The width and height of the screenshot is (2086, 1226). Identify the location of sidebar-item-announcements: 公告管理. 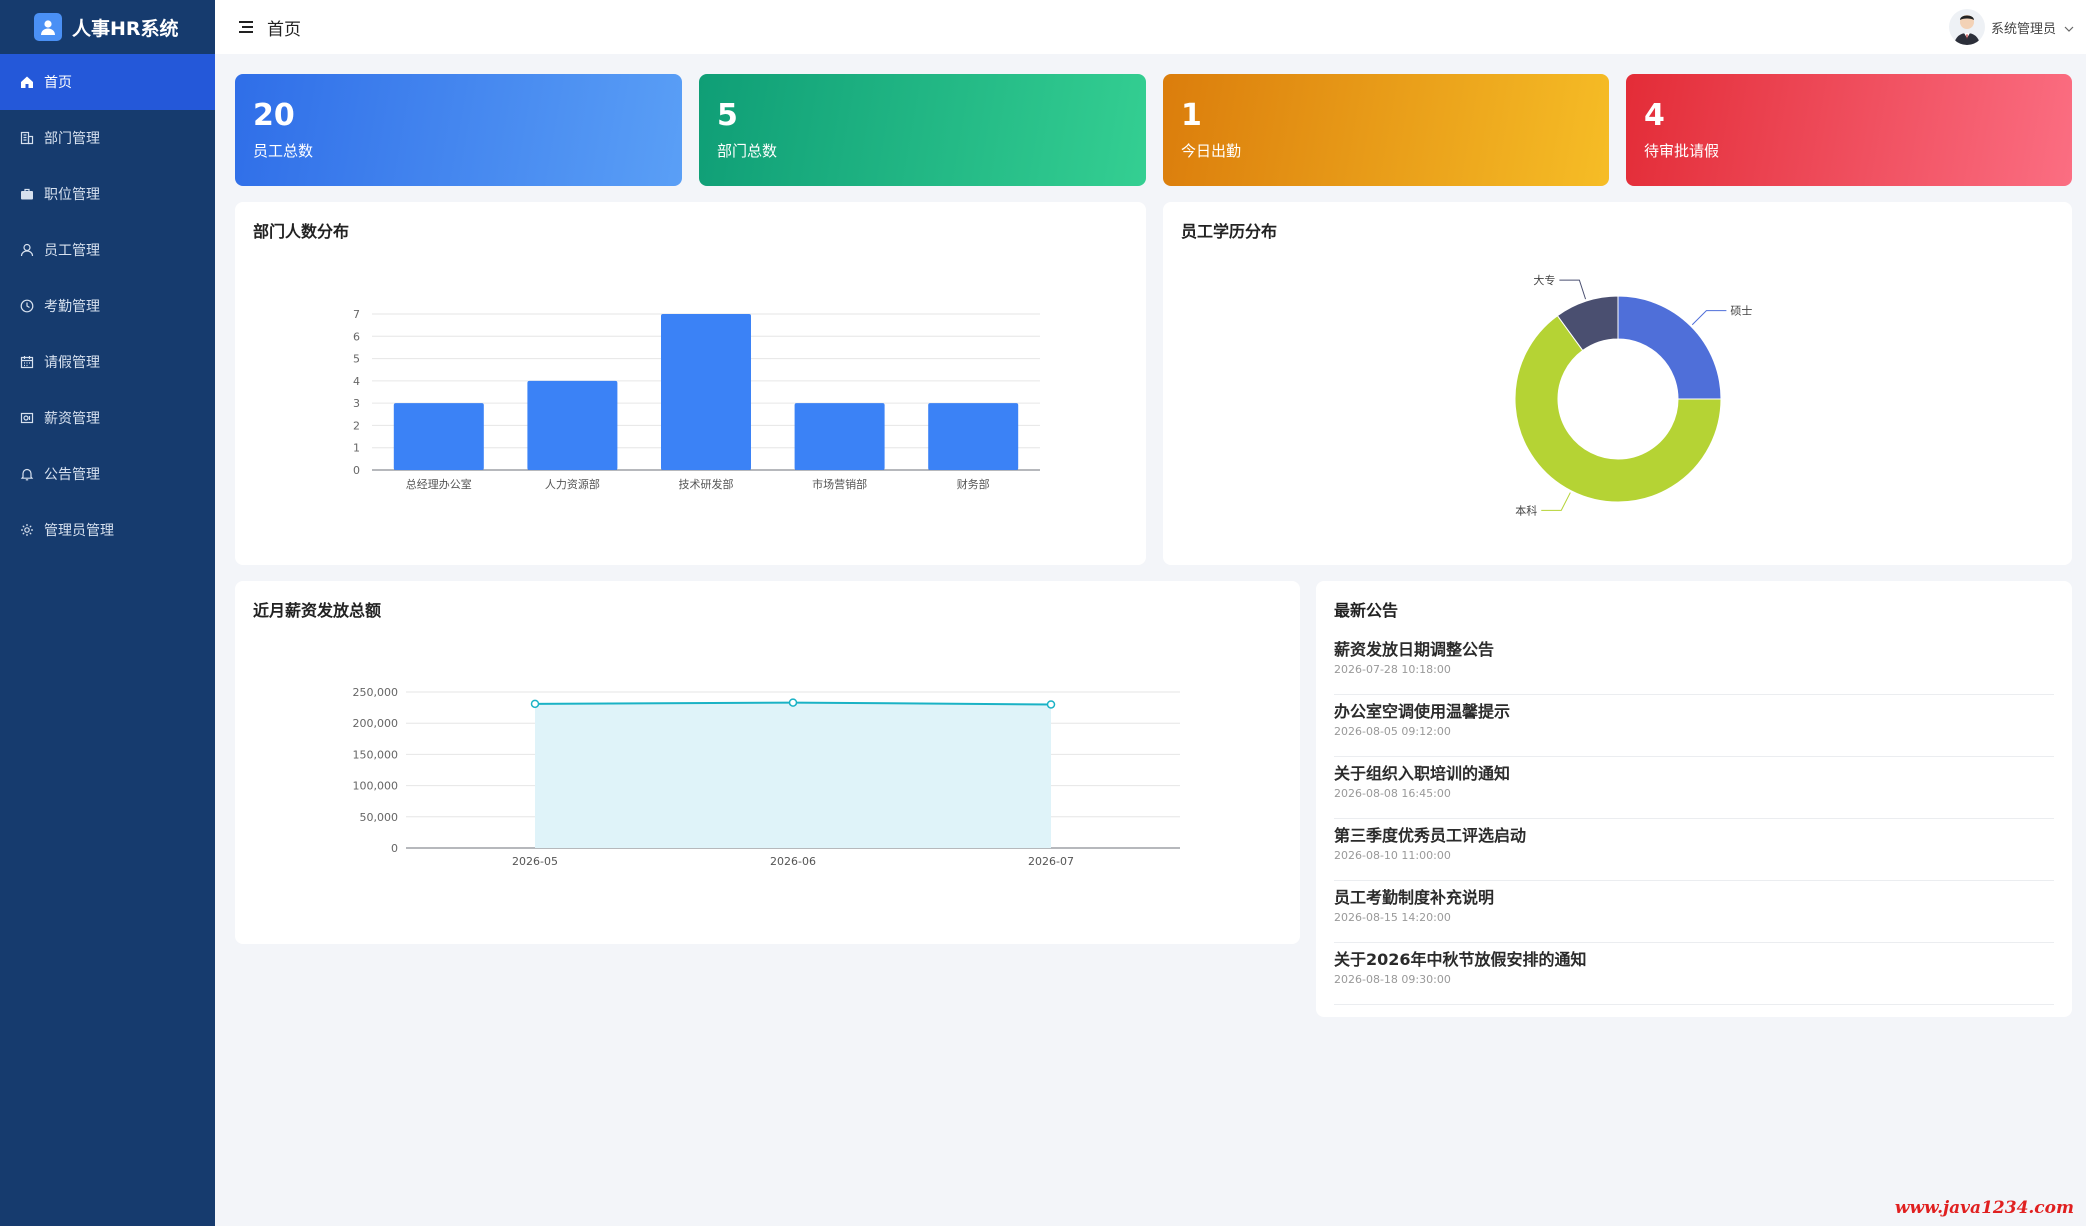
(107, 474).